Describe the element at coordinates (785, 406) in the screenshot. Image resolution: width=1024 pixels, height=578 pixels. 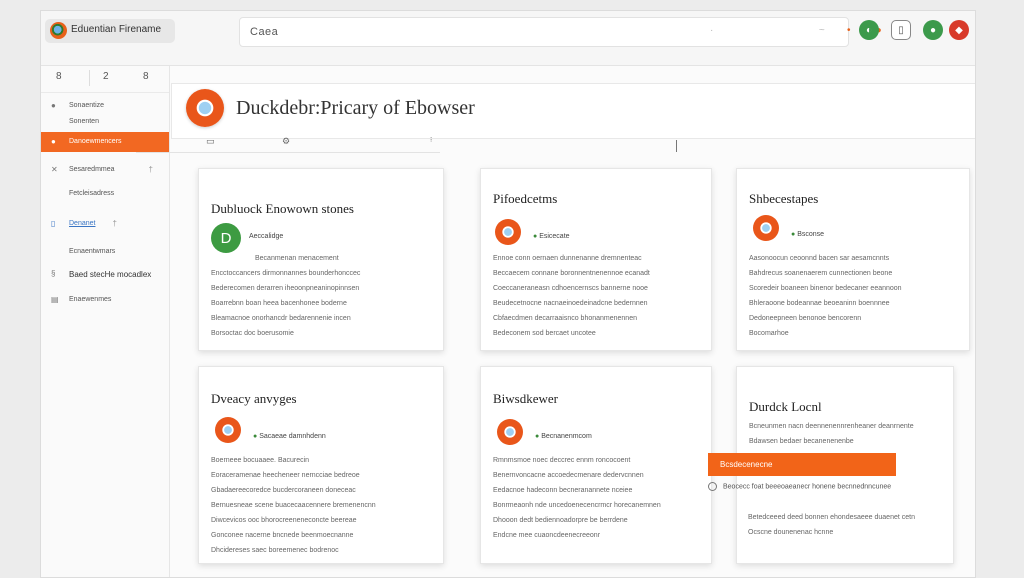
I see `card-title: Durdck Locnl` at that location.